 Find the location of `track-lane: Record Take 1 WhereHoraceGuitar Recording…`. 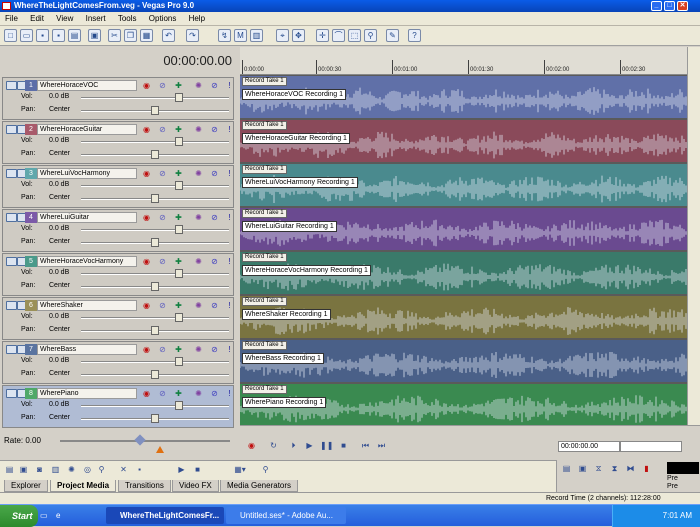

track-lane: Record Take 1 WhereHoraceGuitar Recording… is located at coordinates (463, 141).